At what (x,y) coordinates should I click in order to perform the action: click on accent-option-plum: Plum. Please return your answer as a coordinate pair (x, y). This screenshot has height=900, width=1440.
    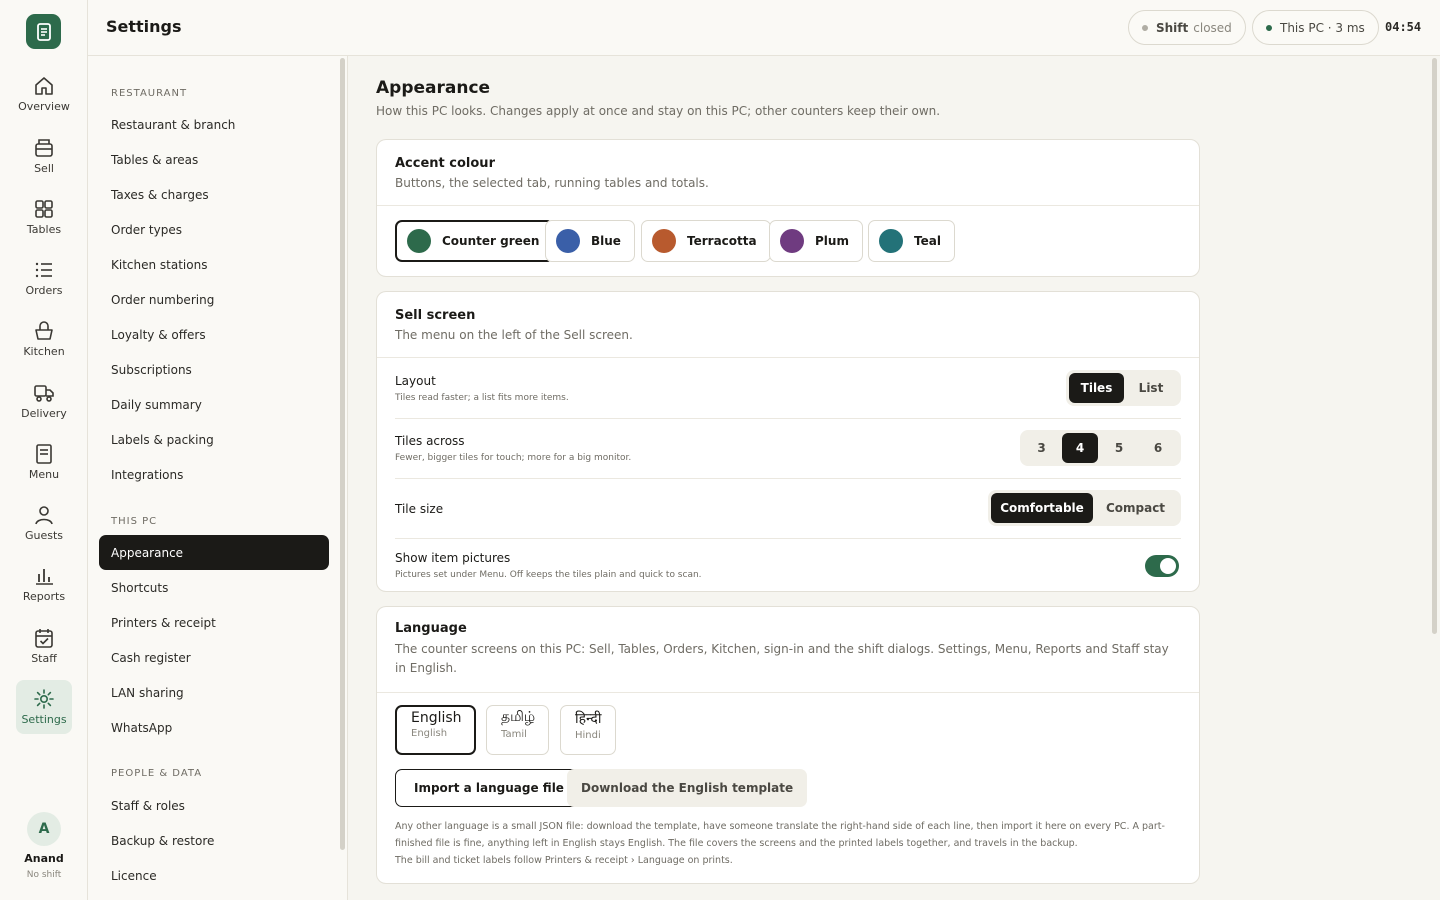
    Looking at the image, I should click on (816, 241).